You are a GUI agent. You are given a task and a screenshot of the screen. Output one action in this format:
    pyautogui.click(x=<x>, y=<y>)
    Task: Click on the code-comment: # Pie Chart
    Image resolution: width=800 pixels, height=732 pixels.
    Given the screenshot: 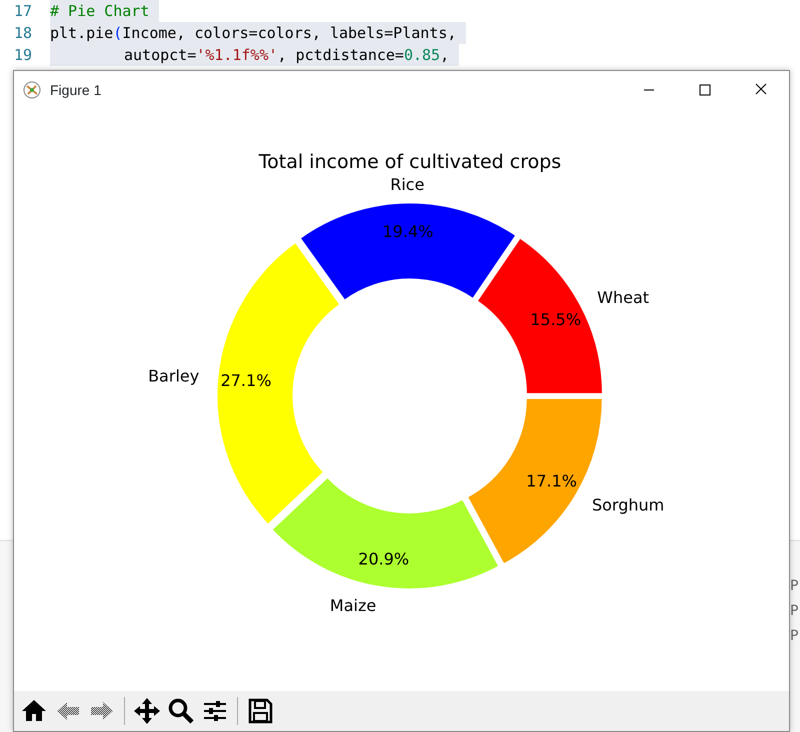 What is the action you would take?
    pyautogui.click(x=105, y=11)
    